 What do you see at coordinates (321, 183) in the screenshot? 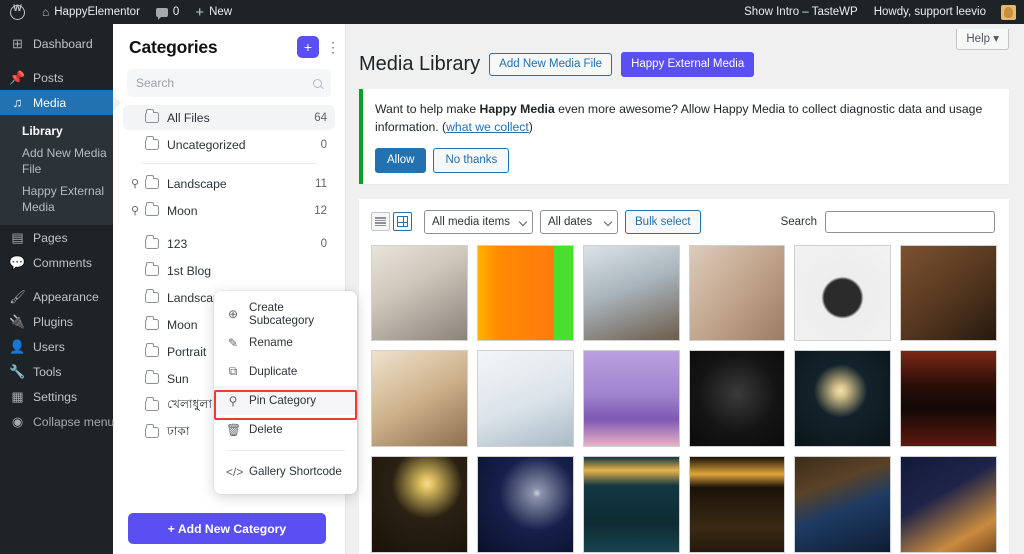
I see `category-count: 11` at bounding box center [321, 183].